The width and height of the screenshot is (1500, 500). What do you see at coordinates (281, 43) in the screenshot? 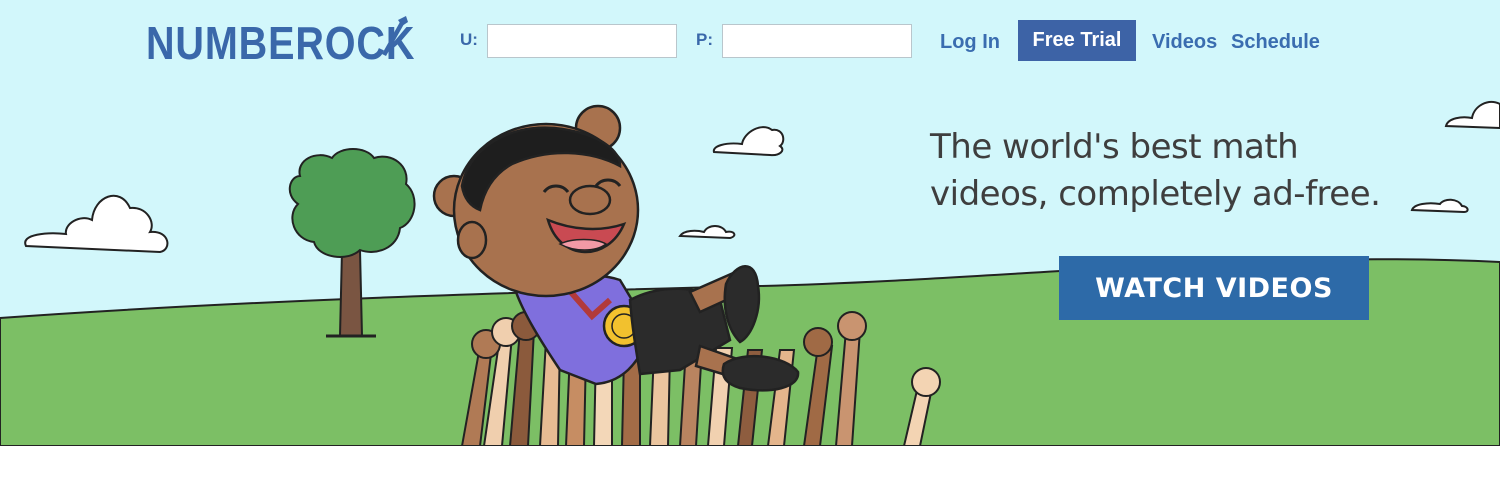
I see `logo-text: NUMBEROCK` at bounding box center [281, 43].